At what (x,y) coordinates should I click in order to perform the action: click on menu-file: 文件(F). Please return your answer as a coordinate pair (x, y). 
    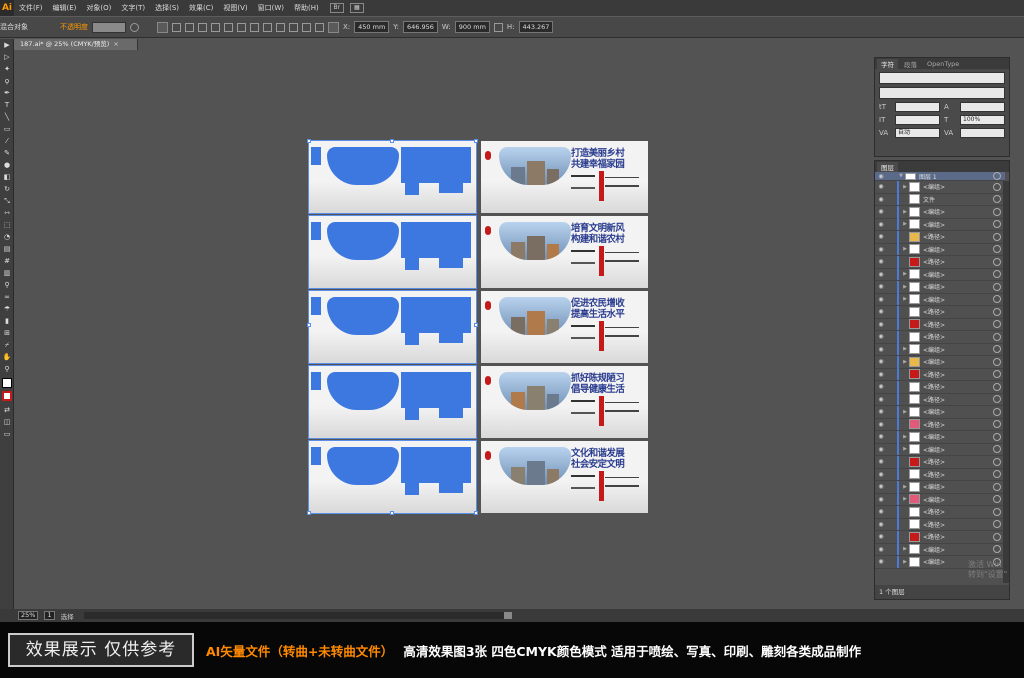
    Looking at the image, I should click on (31, 8).